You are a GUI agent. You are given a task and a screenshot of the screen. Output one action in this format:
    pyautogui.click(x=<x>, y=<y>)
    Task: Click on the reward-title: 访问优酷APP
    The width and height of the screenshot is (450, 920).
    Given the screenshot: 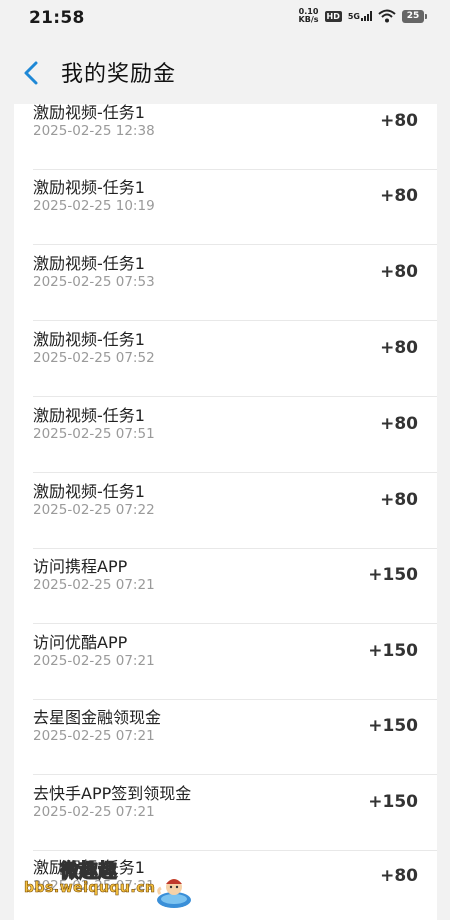 What is the action you would take?
    pyautogui.click(x=80, y=642)
    